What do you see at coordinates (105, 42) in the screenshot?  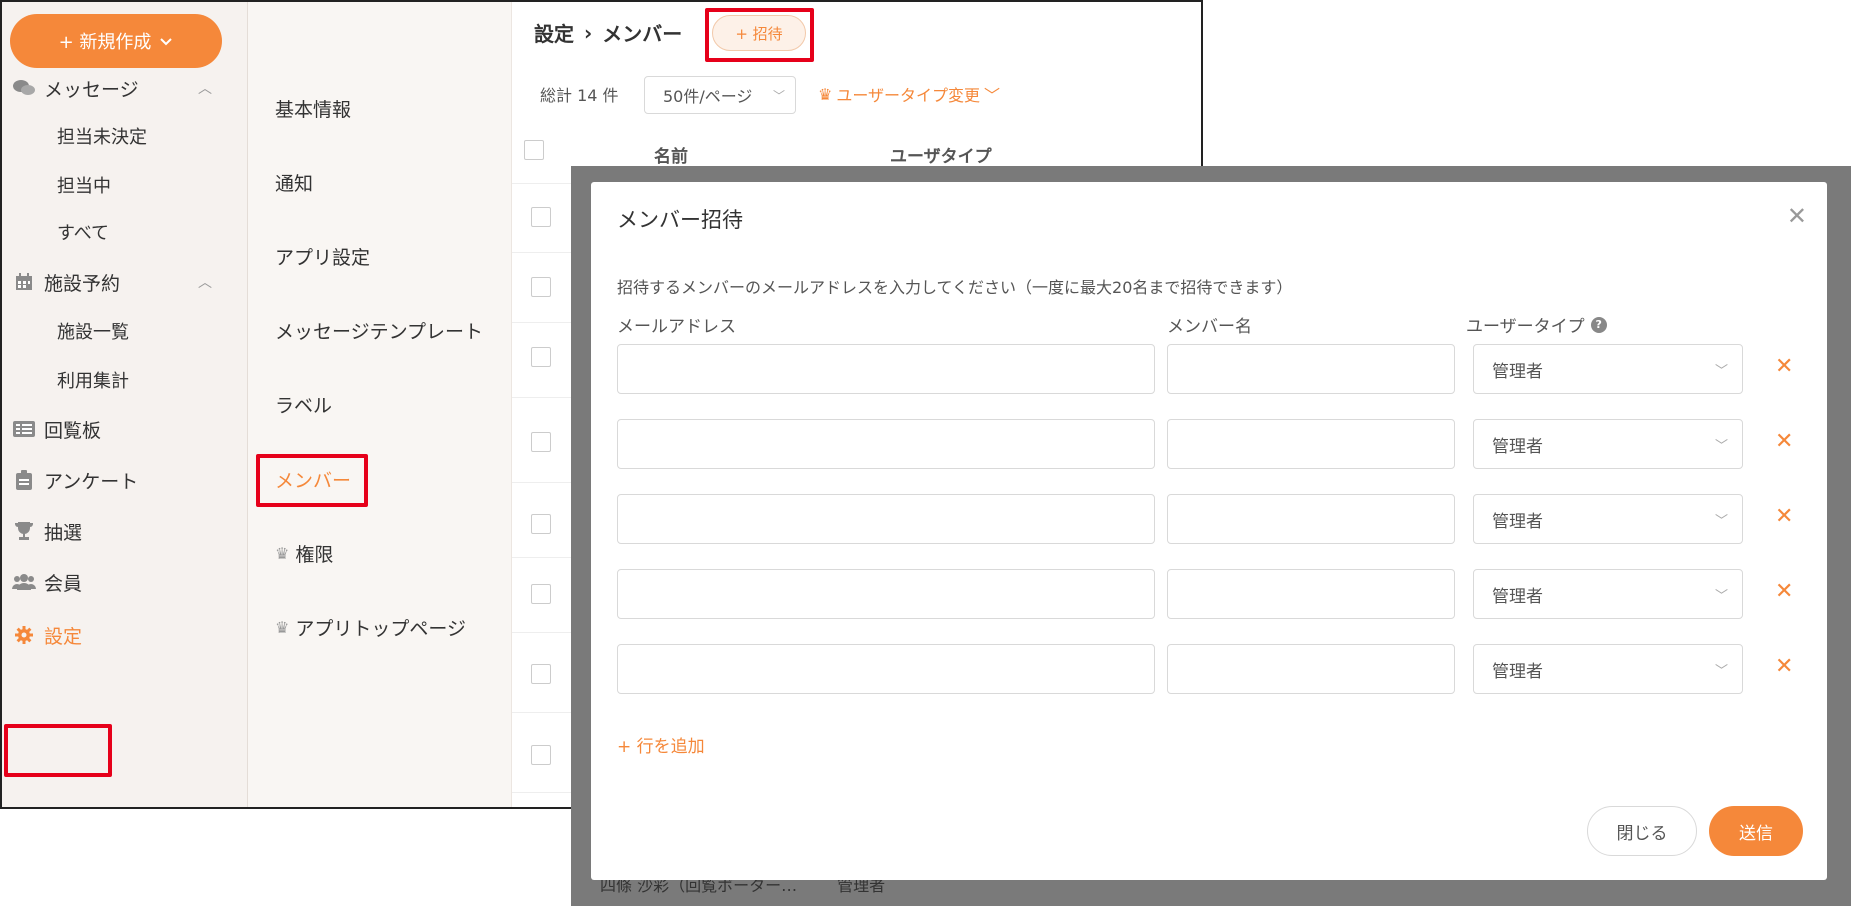 I see `new-create-label: + 新規作成` at bounding box center [105, 42].